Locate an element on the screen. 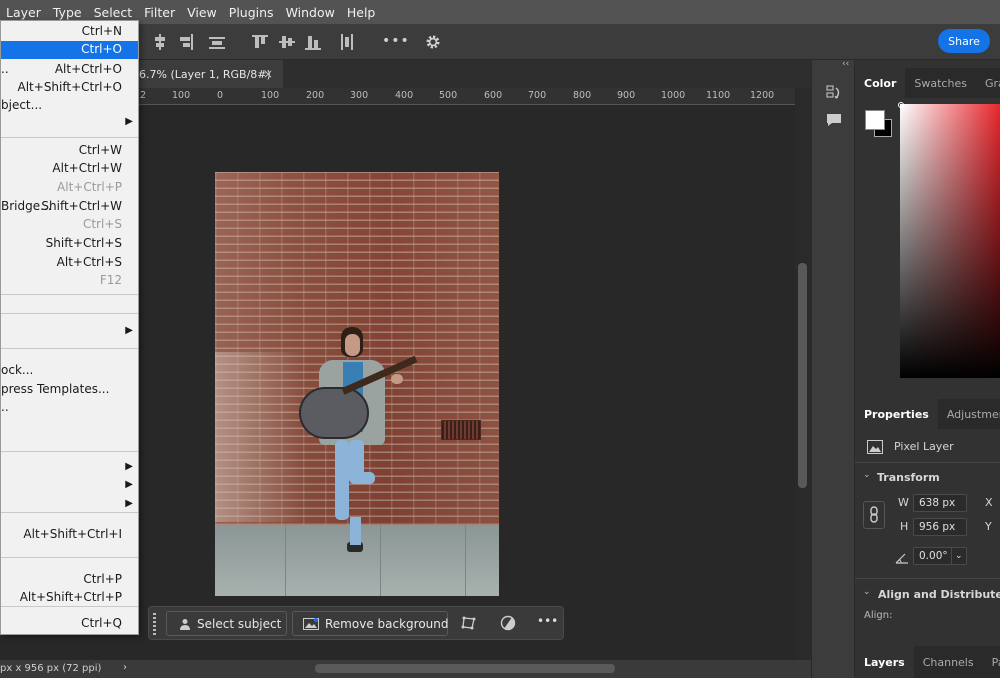 This screenshot has height=678, width=1000. menu-item: Ctrl+O is located at coordinates (69, 50).